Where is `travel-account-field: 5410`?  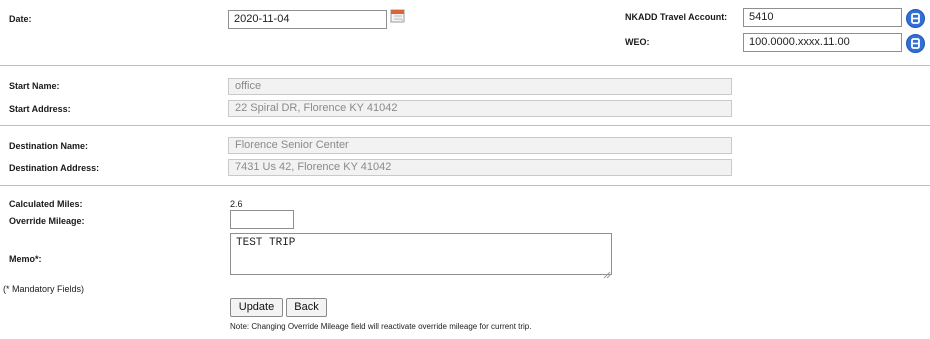
travel-account-field: 5410 is located at coordinates (822, 17).